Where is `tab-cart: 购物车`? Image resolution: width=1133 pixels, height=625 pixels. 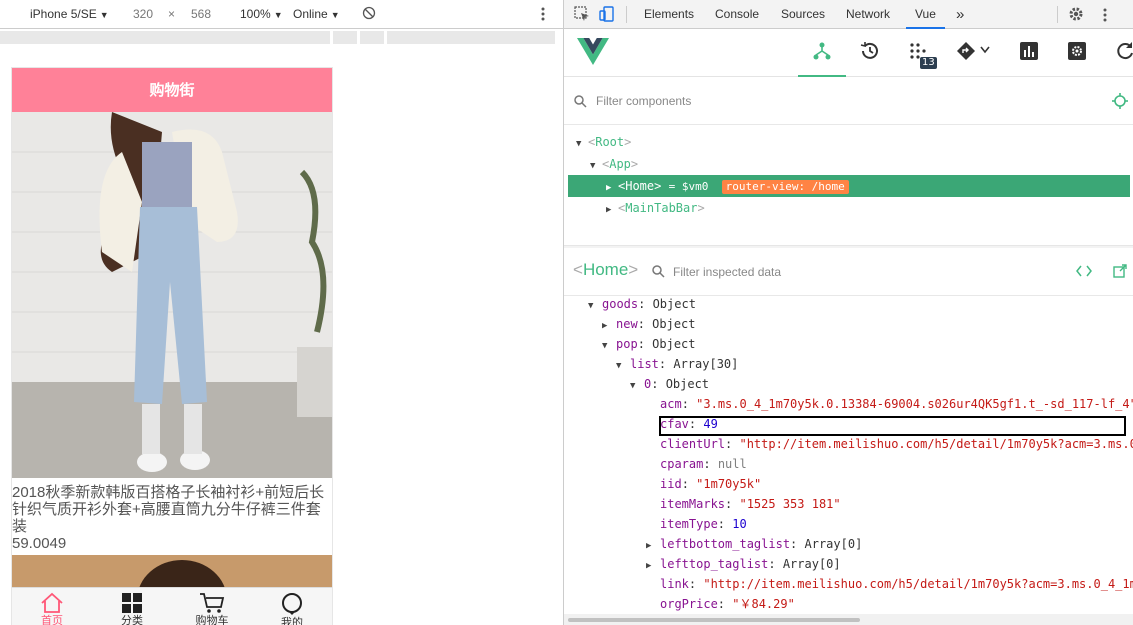
tab-cart: 购物车 is located at coordinates (212, 606).